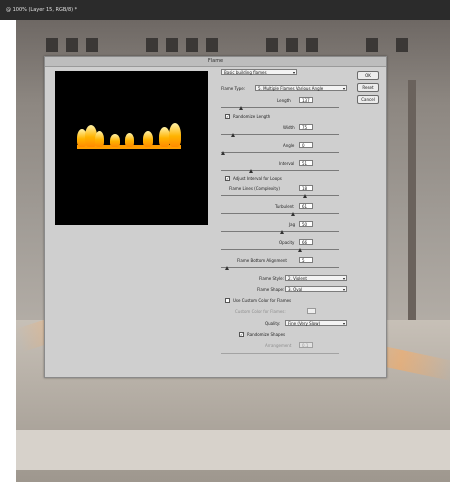 The width and height of the screenshot is (450, 490). Describe the element at coordinates (412, 200) in the screenshot. I see `pillar` at that location.